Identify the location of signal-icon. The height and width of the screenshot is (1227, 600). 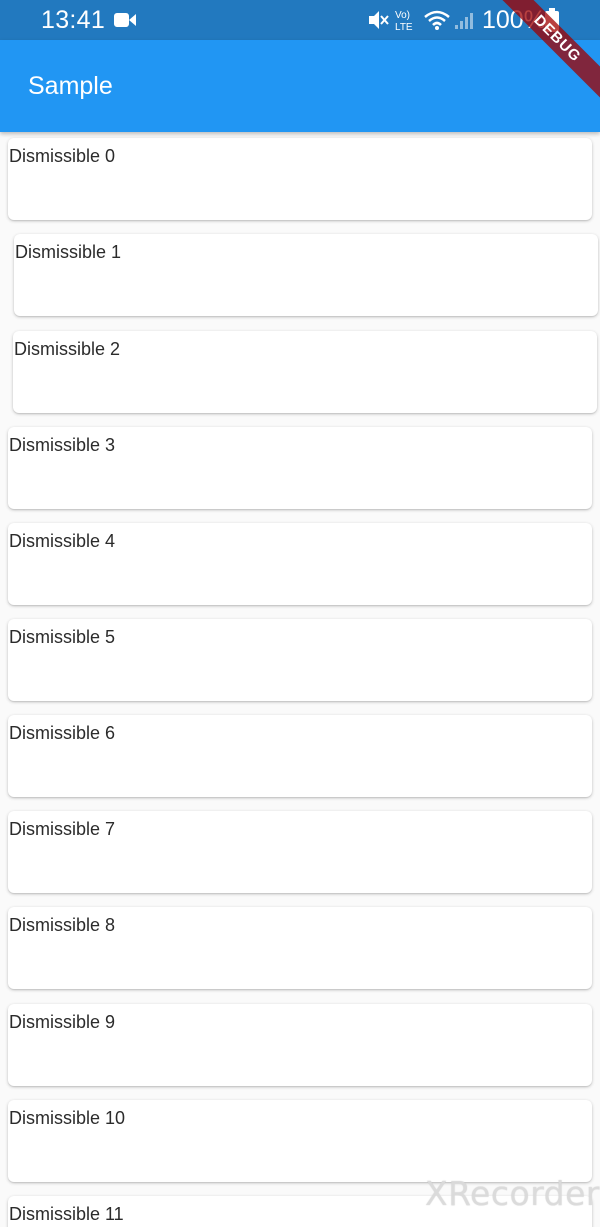
(464, 21).